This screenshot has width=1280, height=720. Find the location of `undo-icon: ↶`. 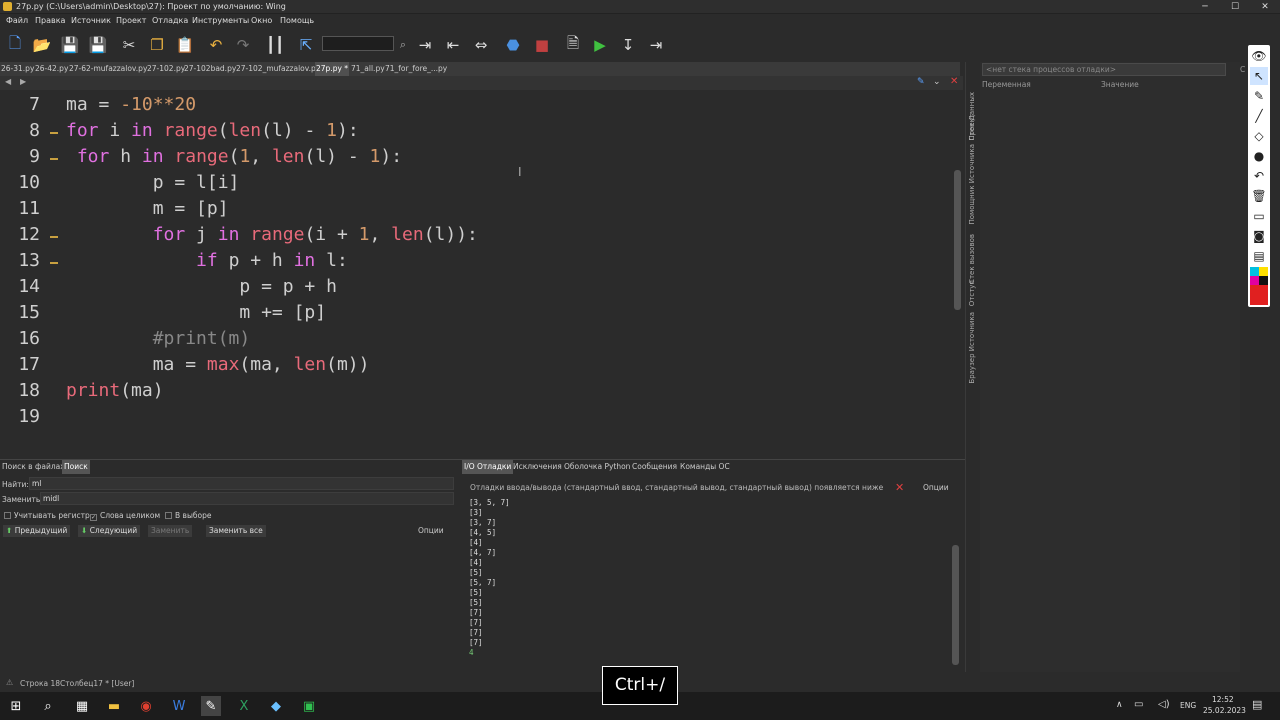

undo-icon: ↶ is located at coordinates (216, 45).